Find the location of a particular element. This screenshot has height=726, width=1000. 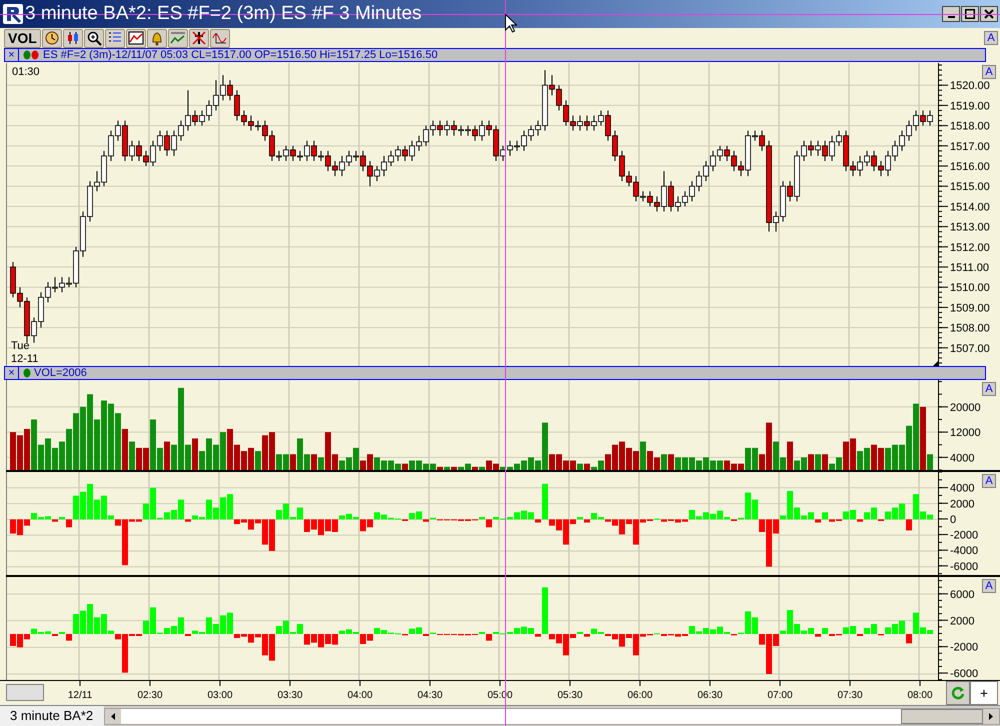

axis-tick-label: 1516.00 is located at coordinates (970, 167).